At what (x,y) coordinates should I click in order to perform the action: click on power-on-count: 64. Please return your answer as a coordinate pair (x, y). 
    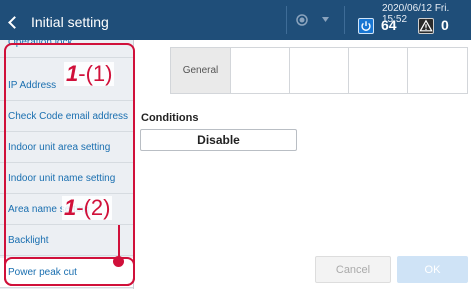
    Looking at the image, I should click on (389, 25).